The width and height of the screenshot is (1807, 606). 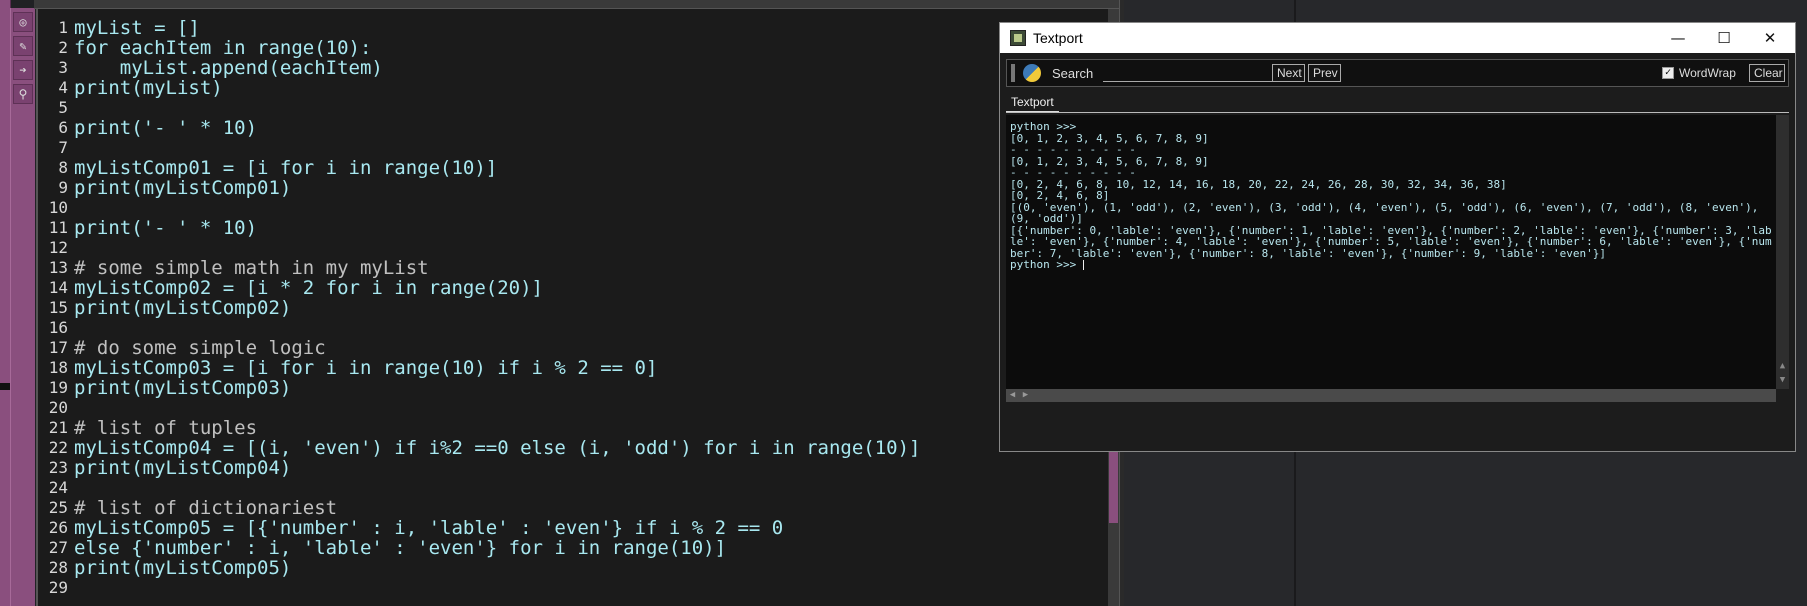 I want to click on code-line: # list of dictionariest, so click(x=582, y=508).